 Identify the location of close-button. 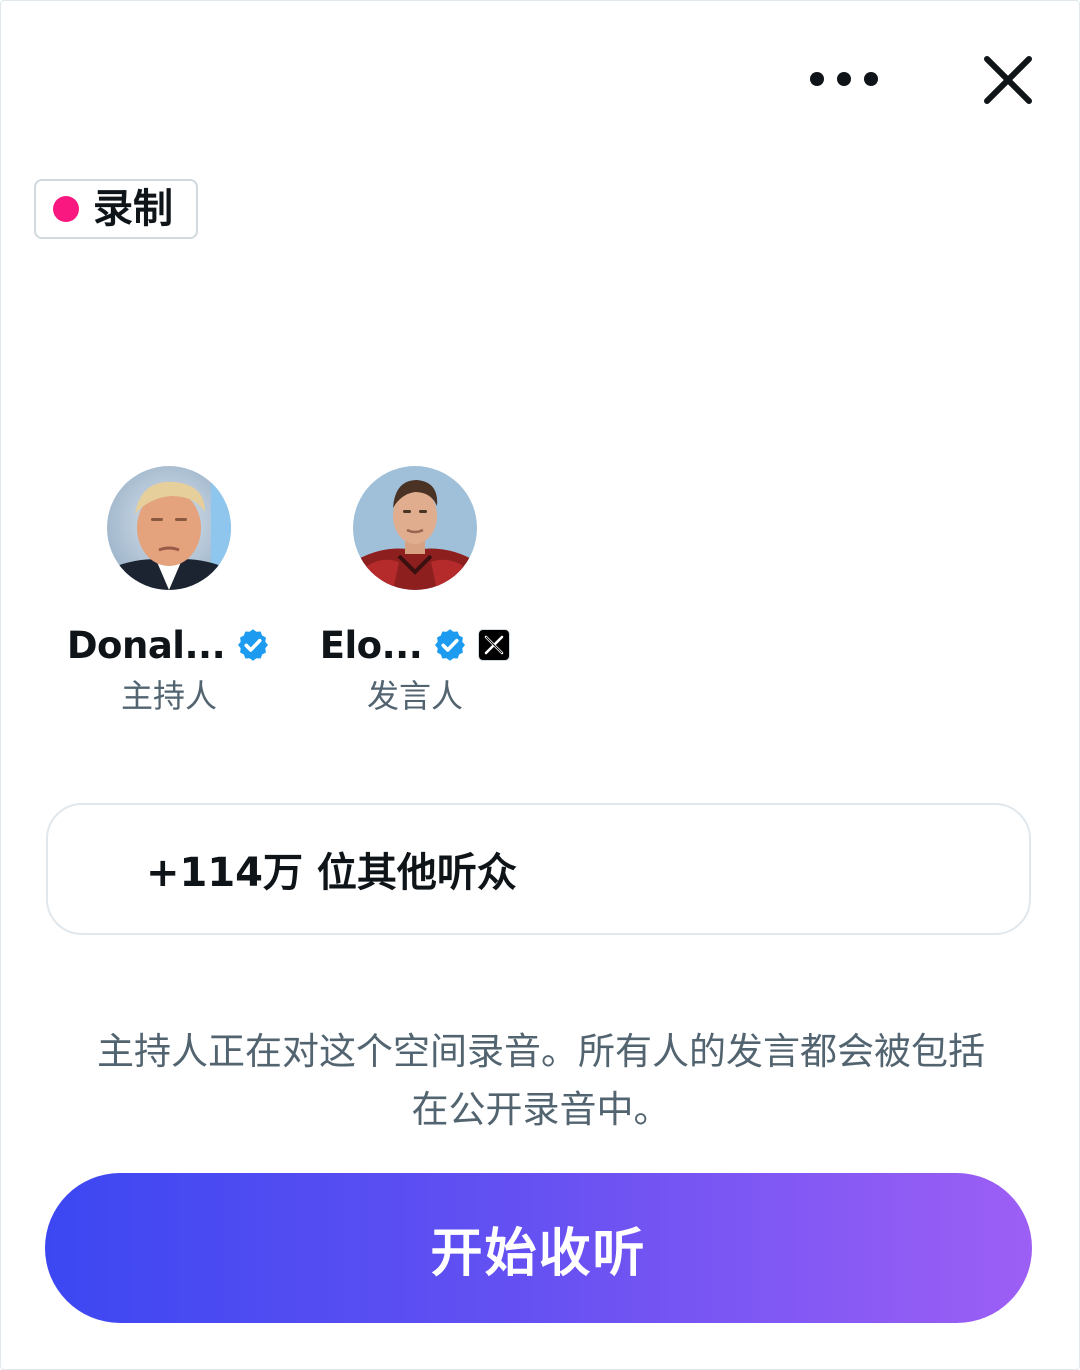
(1007, 81).